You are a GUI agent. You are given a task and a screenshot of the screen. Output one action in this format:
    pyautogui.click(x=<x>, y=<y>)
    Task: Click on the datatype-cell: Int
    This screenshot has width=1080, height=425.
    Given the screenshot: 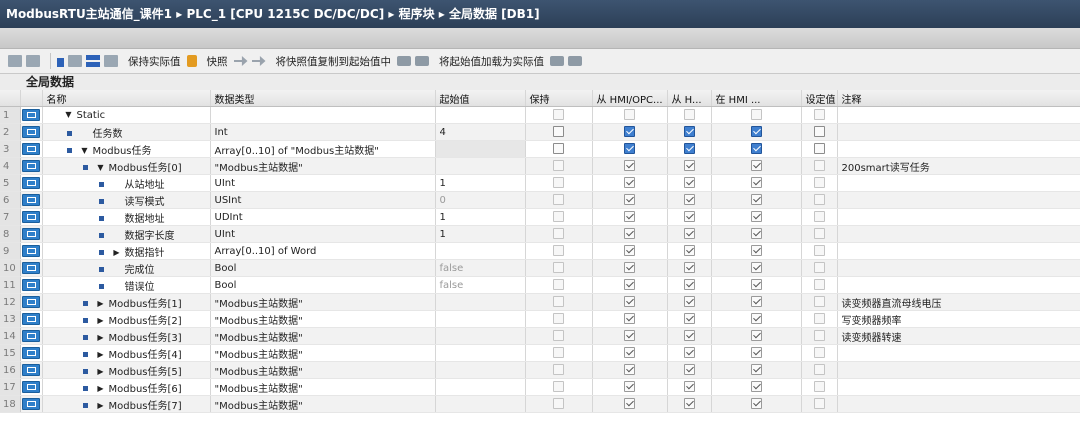 What is the action you would take?
    pyautogui.click(x=323, y=132)
    